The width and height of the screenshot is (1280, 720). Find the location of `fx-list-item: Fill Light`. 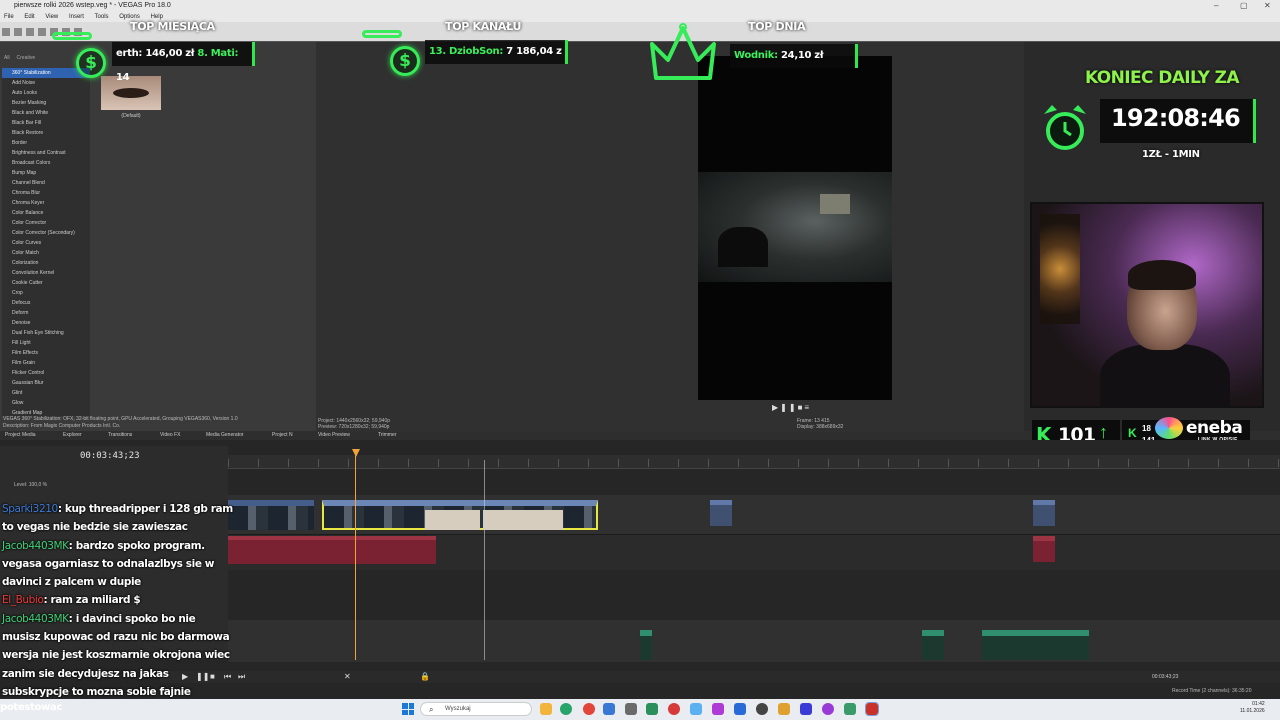

fx-list-item: Fill Light is located at coordinates (46, 343).